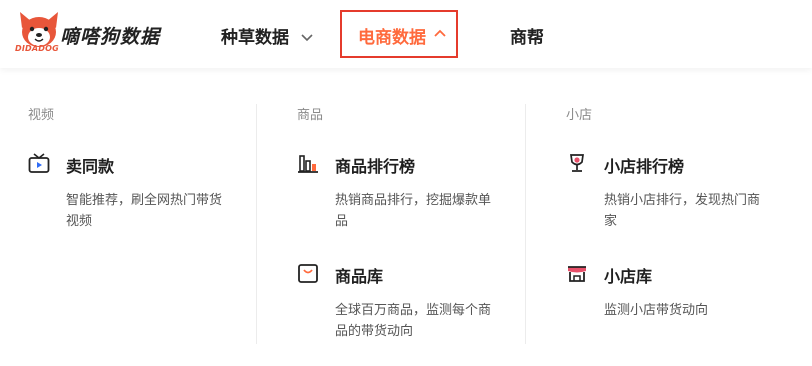  I want to click on storefront-icon, so click(577, 274).